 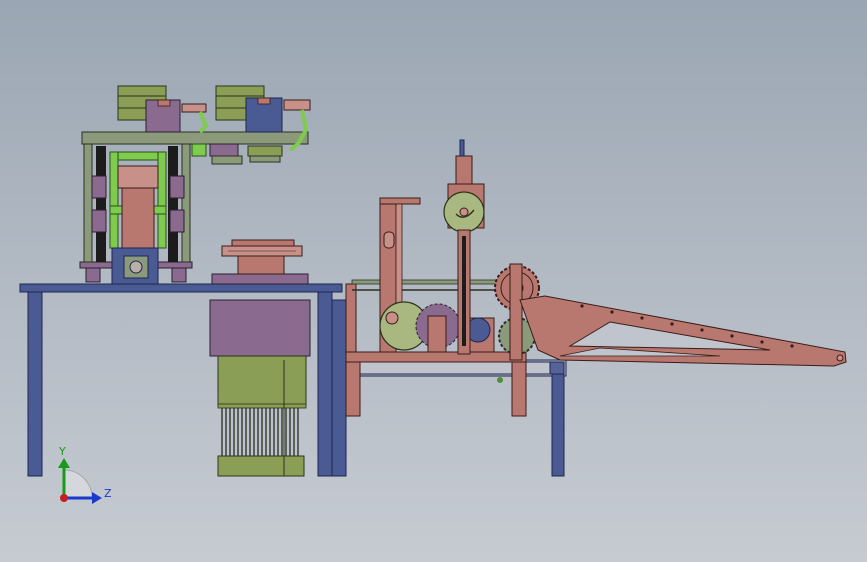 What do you see at coordinates (108, 493) in the screenshot?
I see `z-axis-label: Z` at bounding box center [108, 493].